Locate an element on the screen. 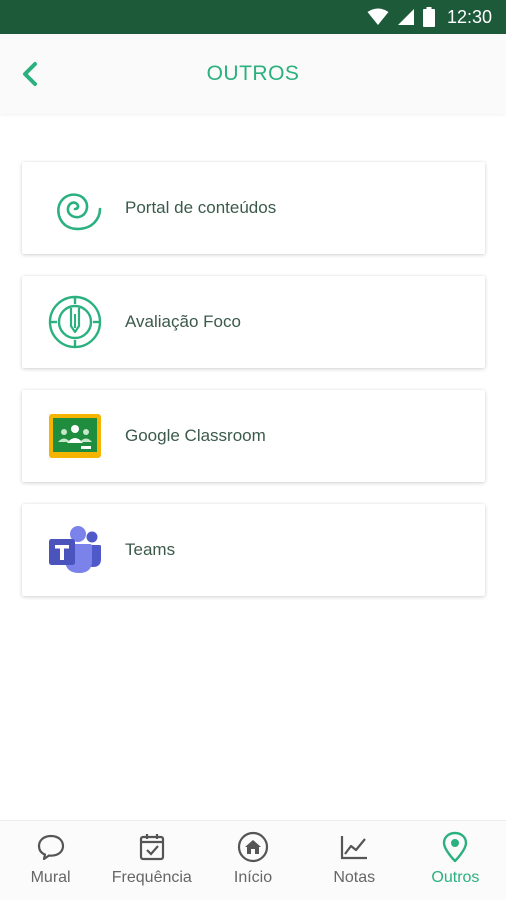  list-item-portal-de-conteudos: Portal de conteúdos is located at coordinates (253, 208).